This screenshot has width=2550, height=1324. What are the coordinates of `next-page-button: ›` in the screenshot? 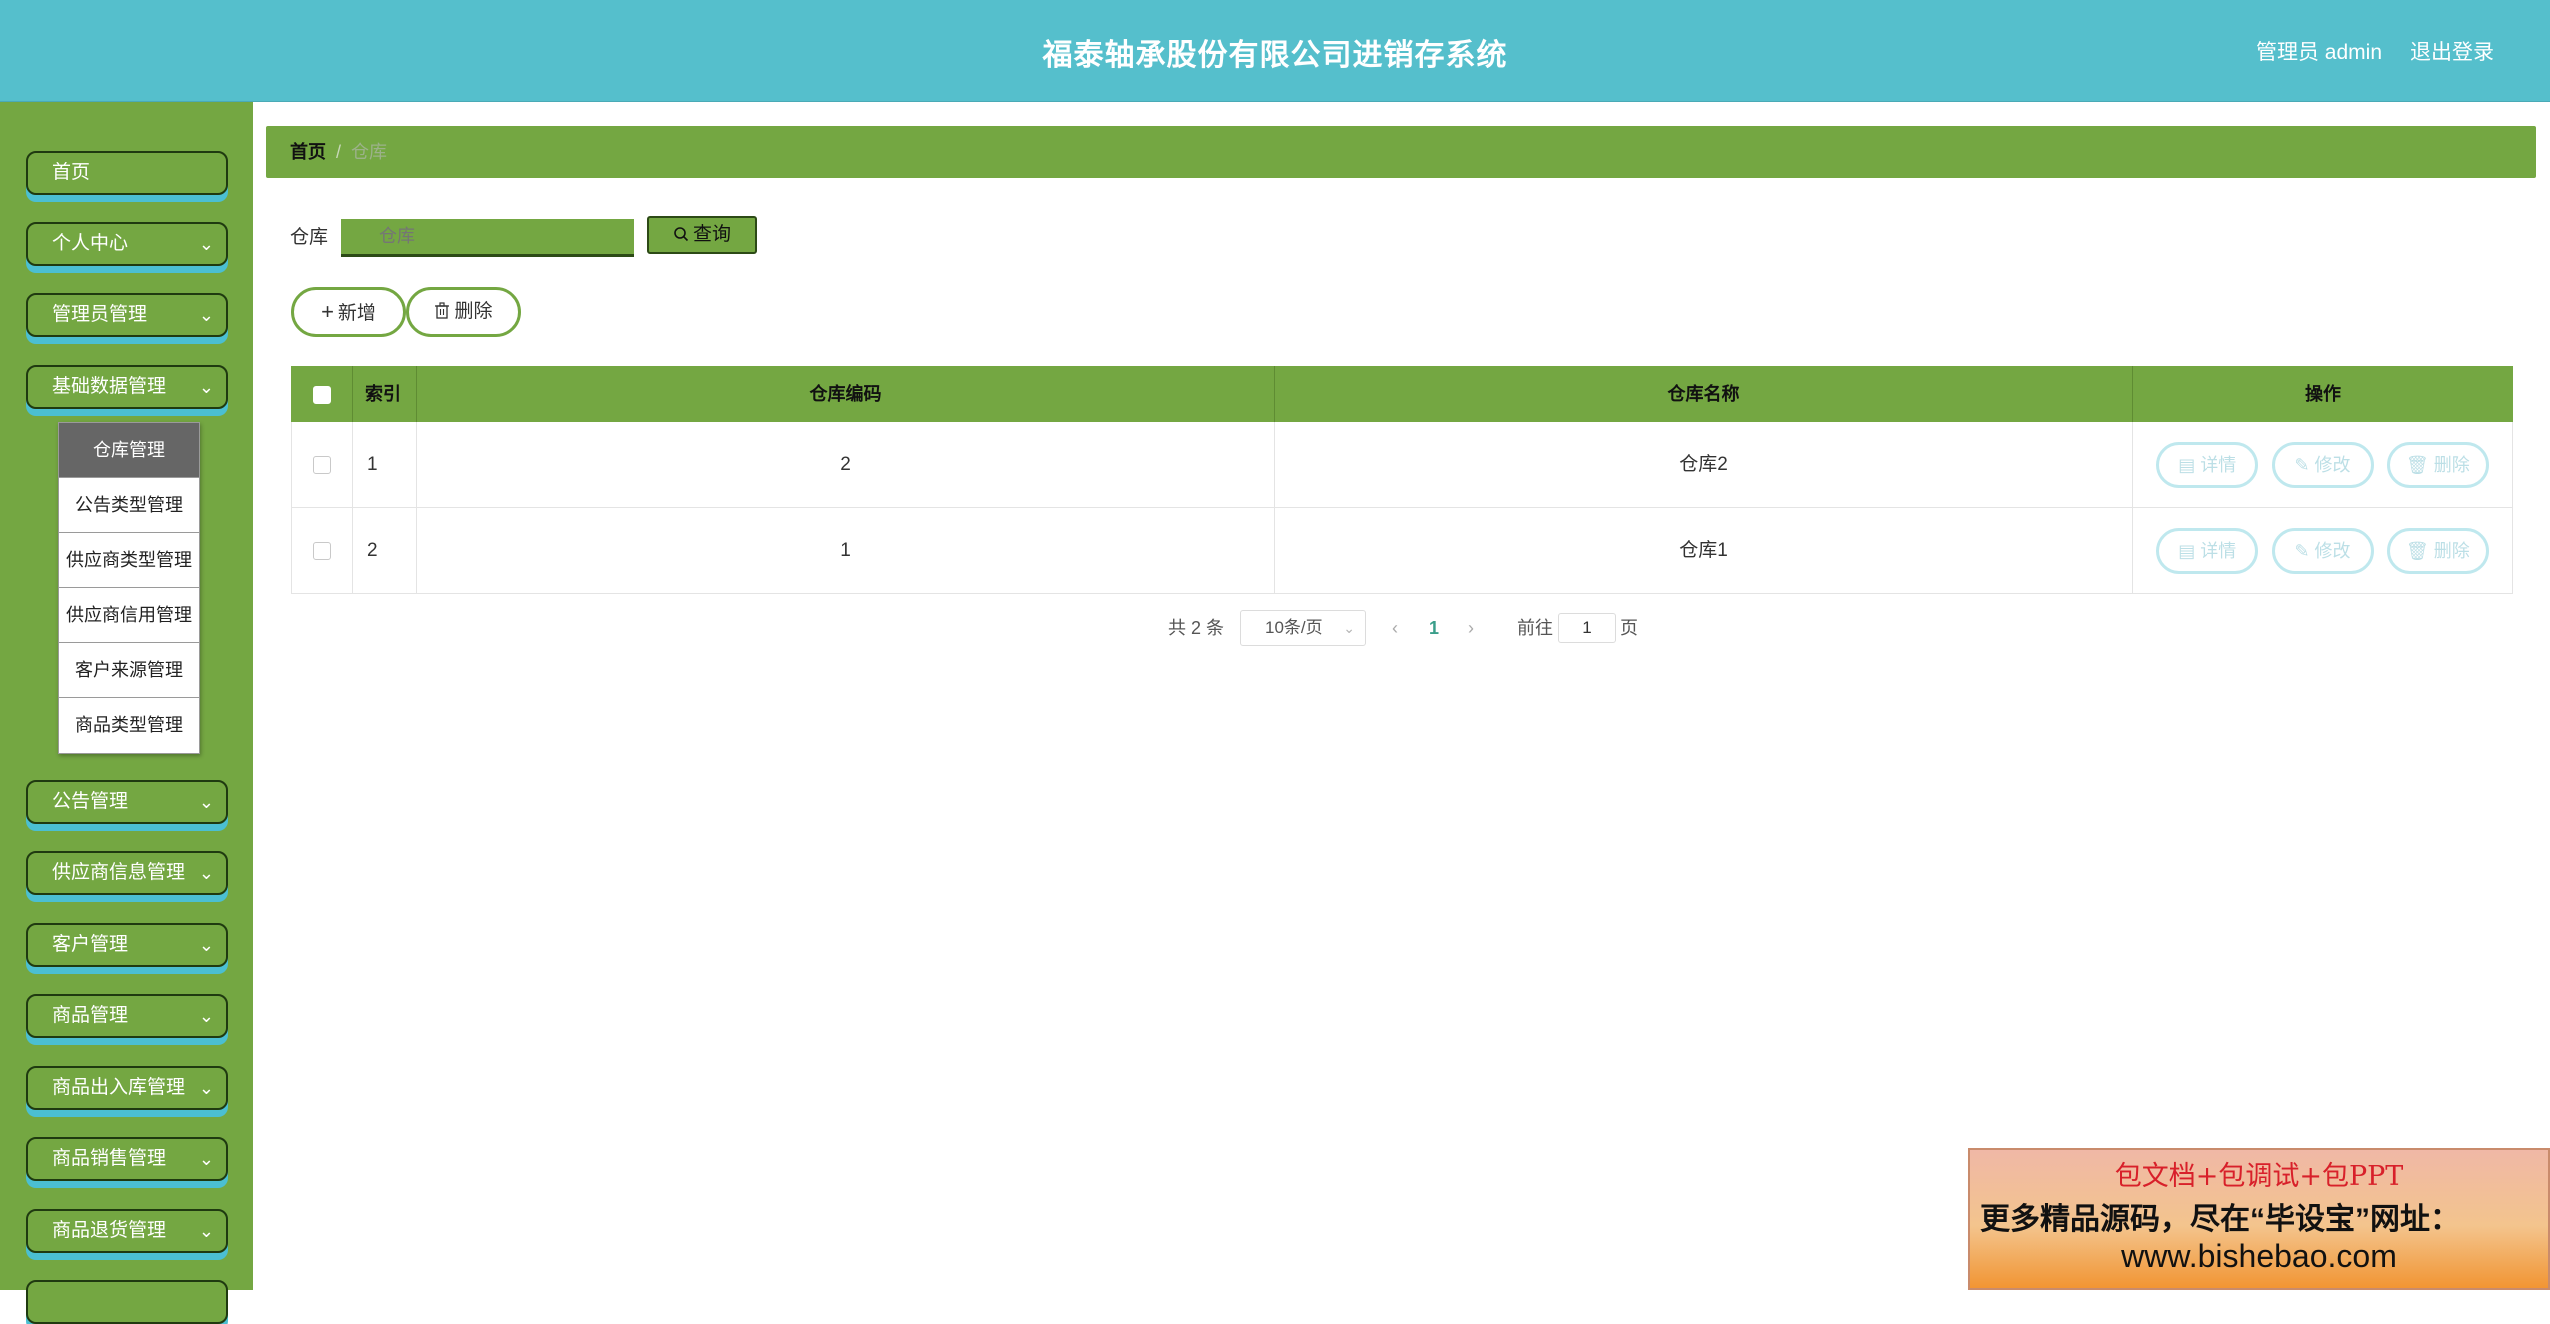 It's located at (1471, 628).